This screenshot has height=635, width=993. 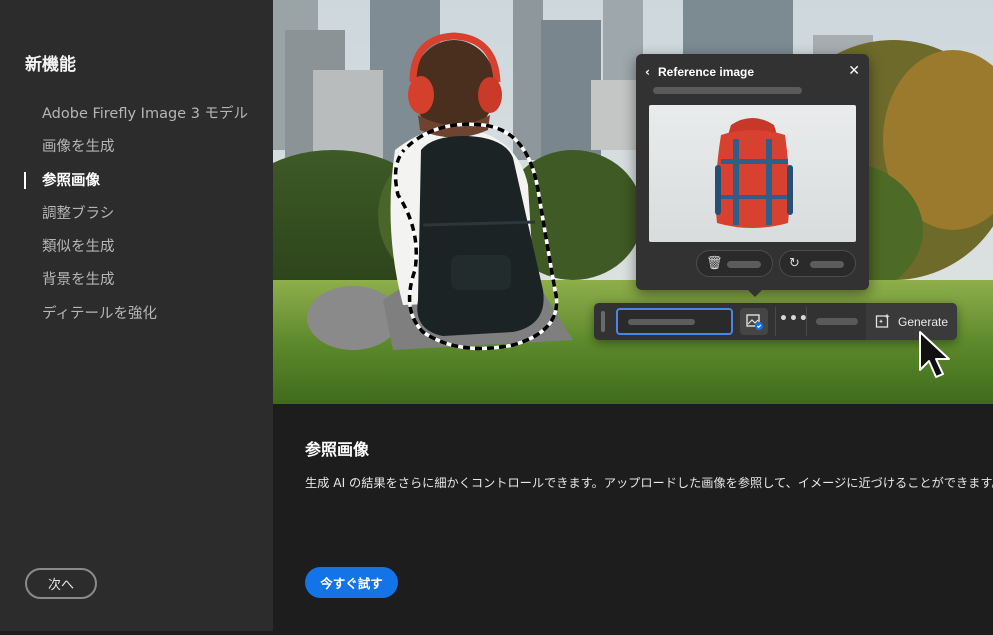 What do you see at coordinates (827, 264) in the screenshot?
I see `replace-label-placeholder` at bounding box center [827, 264].